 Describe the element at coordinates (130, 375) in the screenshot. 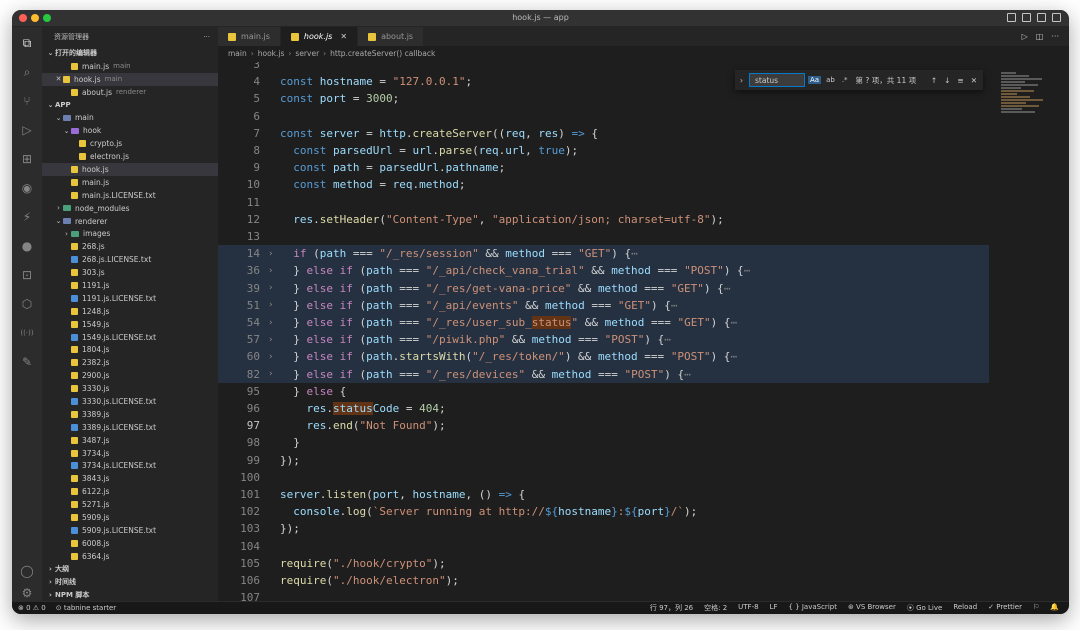

I see `file-item: 2900.js` at that location.